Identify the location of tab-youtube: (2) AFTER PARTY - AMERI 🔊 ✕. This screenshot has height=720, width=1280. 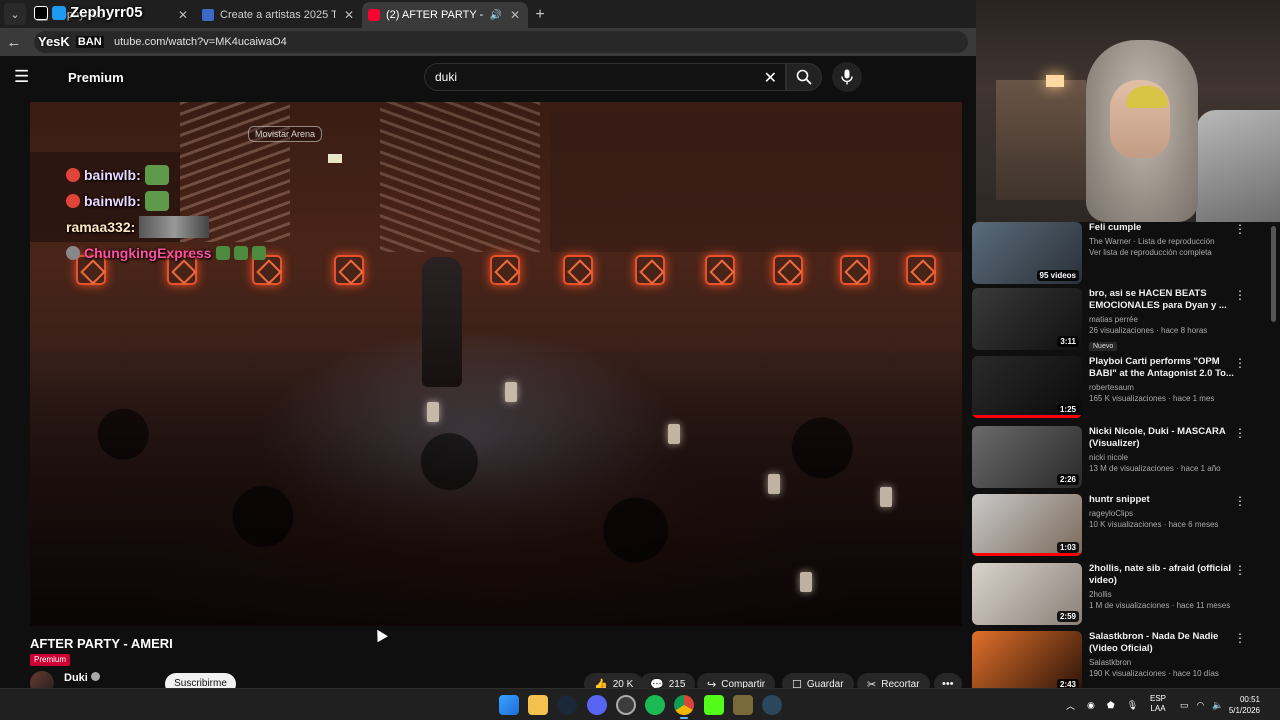
(445, 15).